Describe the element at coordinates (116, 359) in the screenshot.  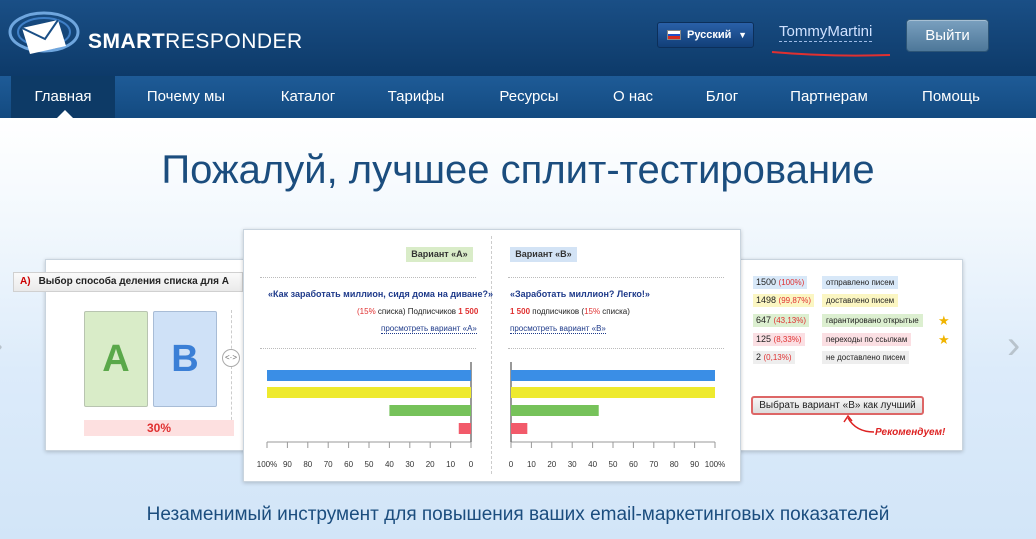
I see `group-a-box: A` at that location.